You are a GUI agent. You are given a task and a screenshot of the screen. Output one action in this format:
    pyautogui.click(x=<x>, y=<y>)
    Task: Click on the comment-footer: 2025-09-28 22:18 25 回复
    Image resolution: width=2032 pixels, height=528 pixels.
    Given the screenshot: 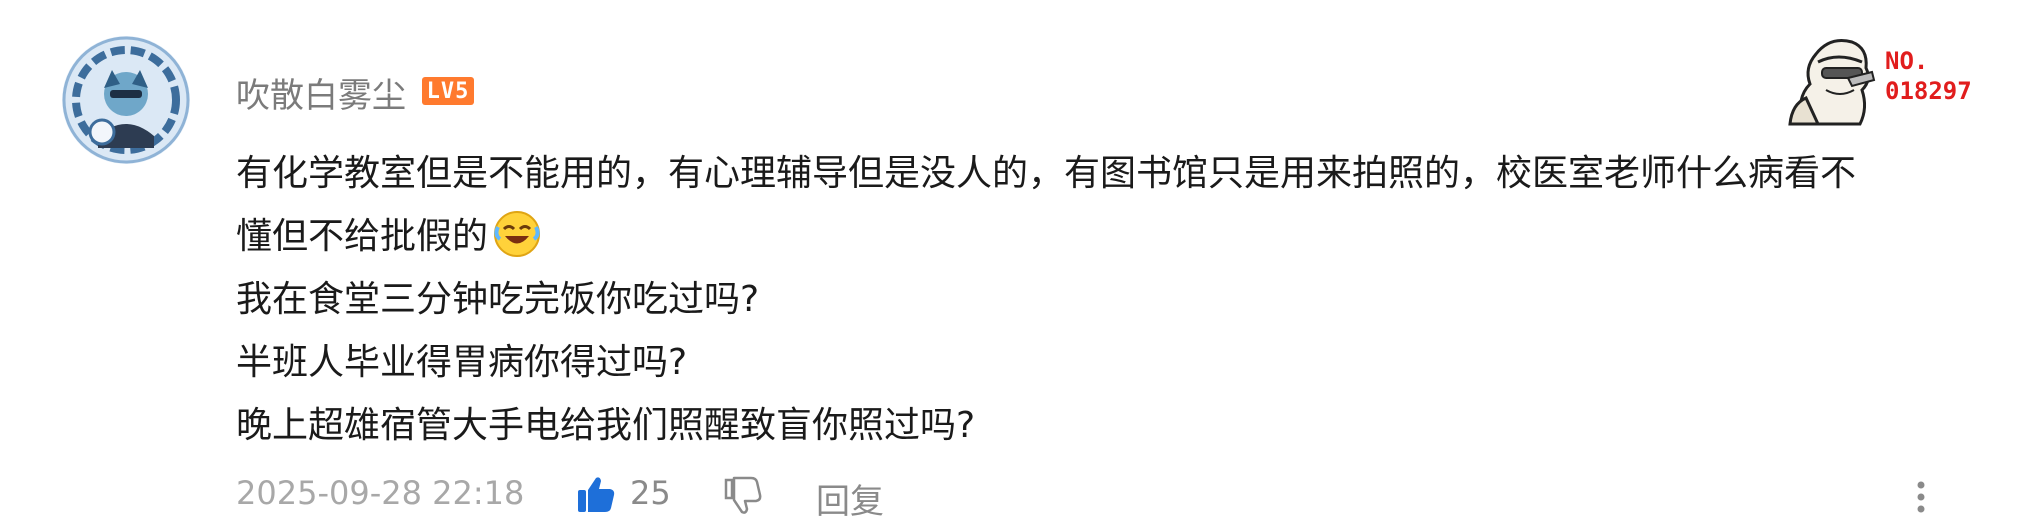 What is the action you would take?
    pyautogui.click(x=1016, y=499)
    